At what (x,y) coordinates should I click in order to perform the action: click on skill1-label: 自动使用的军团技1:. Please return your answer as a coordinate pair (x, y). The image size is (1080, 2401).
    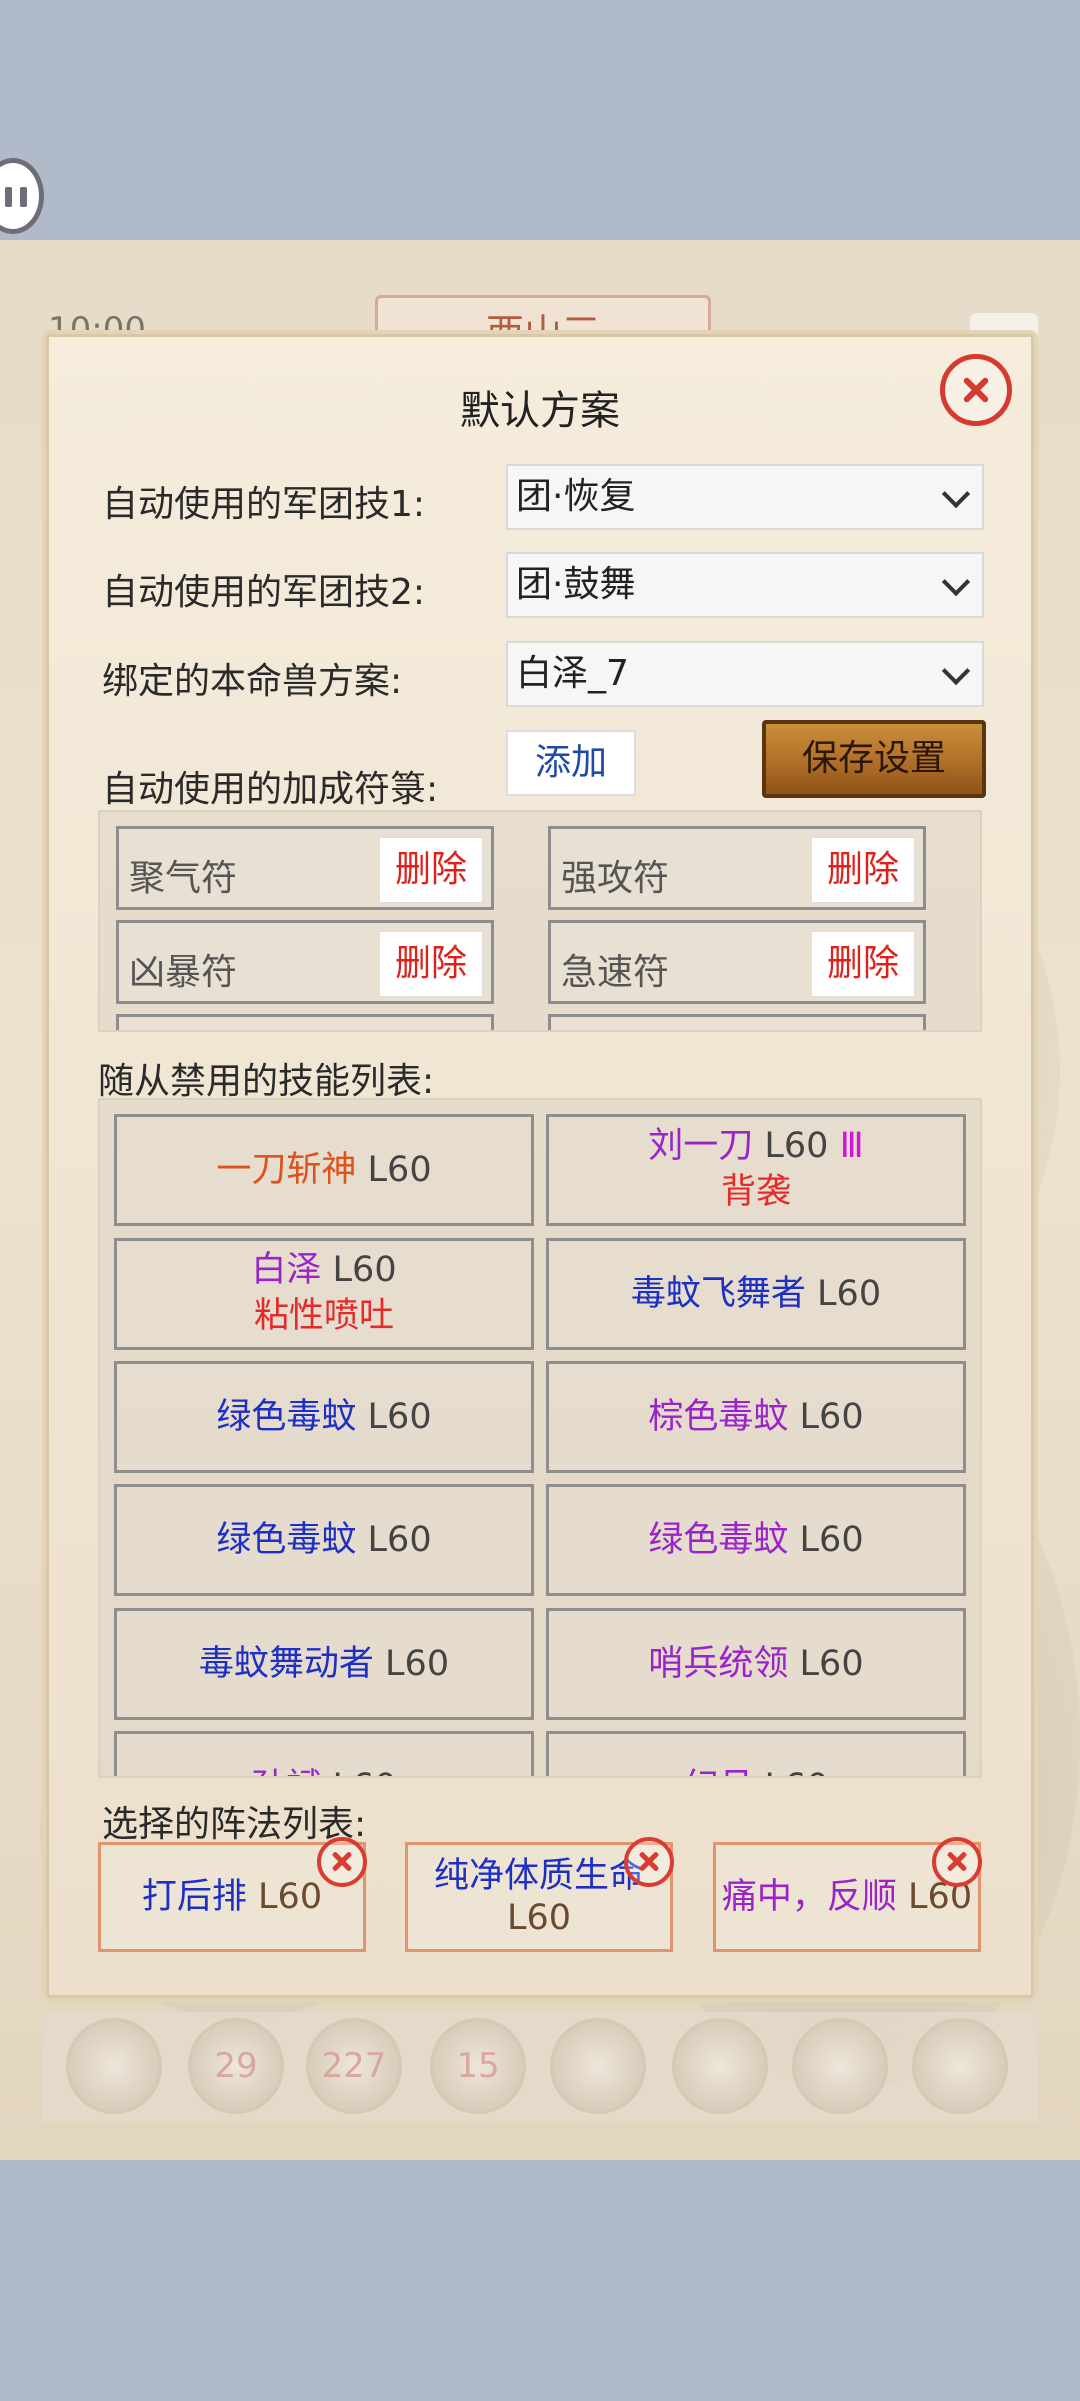
    Looking at the image, I should click on (264, 504).